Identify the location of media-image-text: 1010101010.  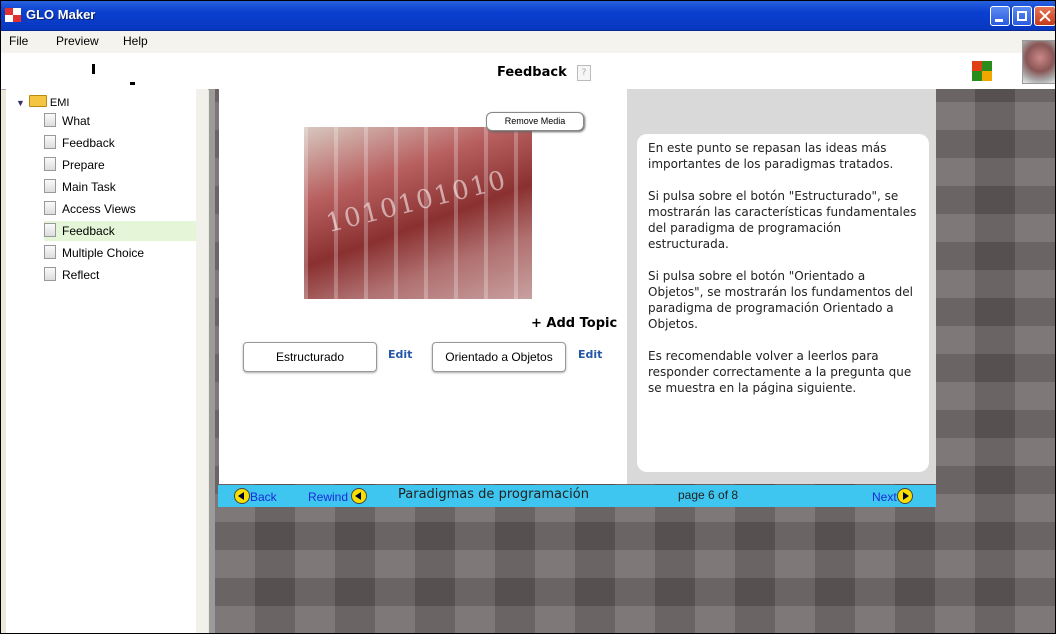
(417, 202).